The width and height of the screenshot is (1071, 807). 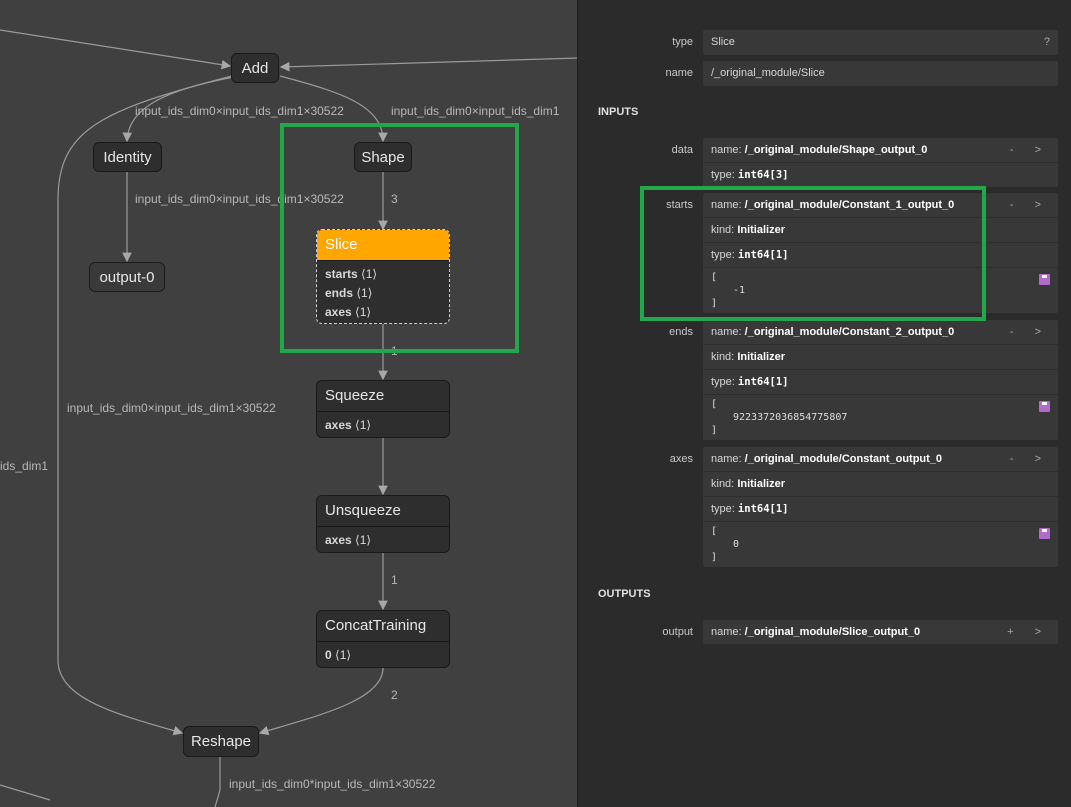 What do you see at coordinates (383, 540) in the screenshot?
I see `node-unsqueeze-attrs: axes ⟨1⟩` at bounding box center [383, 540].